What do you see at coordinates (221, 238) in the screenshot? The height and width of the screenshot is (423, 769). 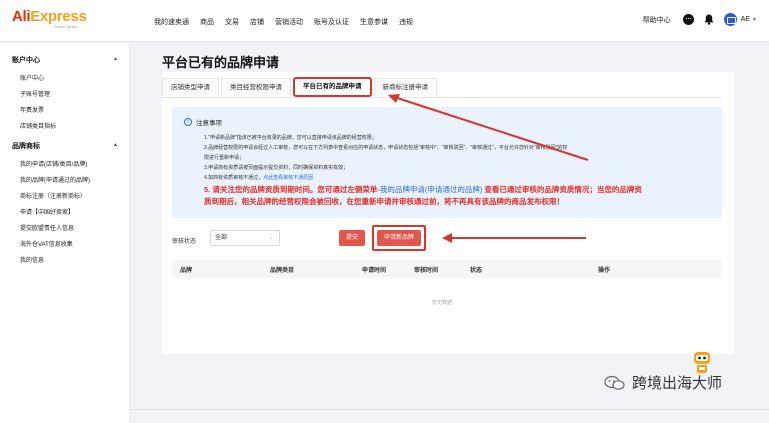 I see `status-select-value: 全部` at bounding box center [221, 238].